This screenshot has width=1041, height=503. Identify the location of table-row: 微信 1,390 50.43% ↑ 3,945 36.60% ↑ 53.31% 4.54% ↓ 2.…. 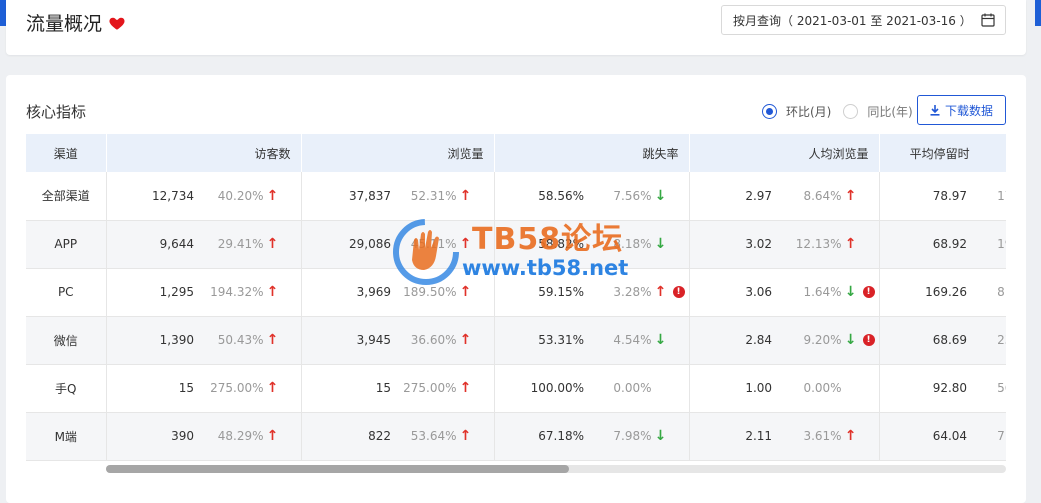
(516, 340).